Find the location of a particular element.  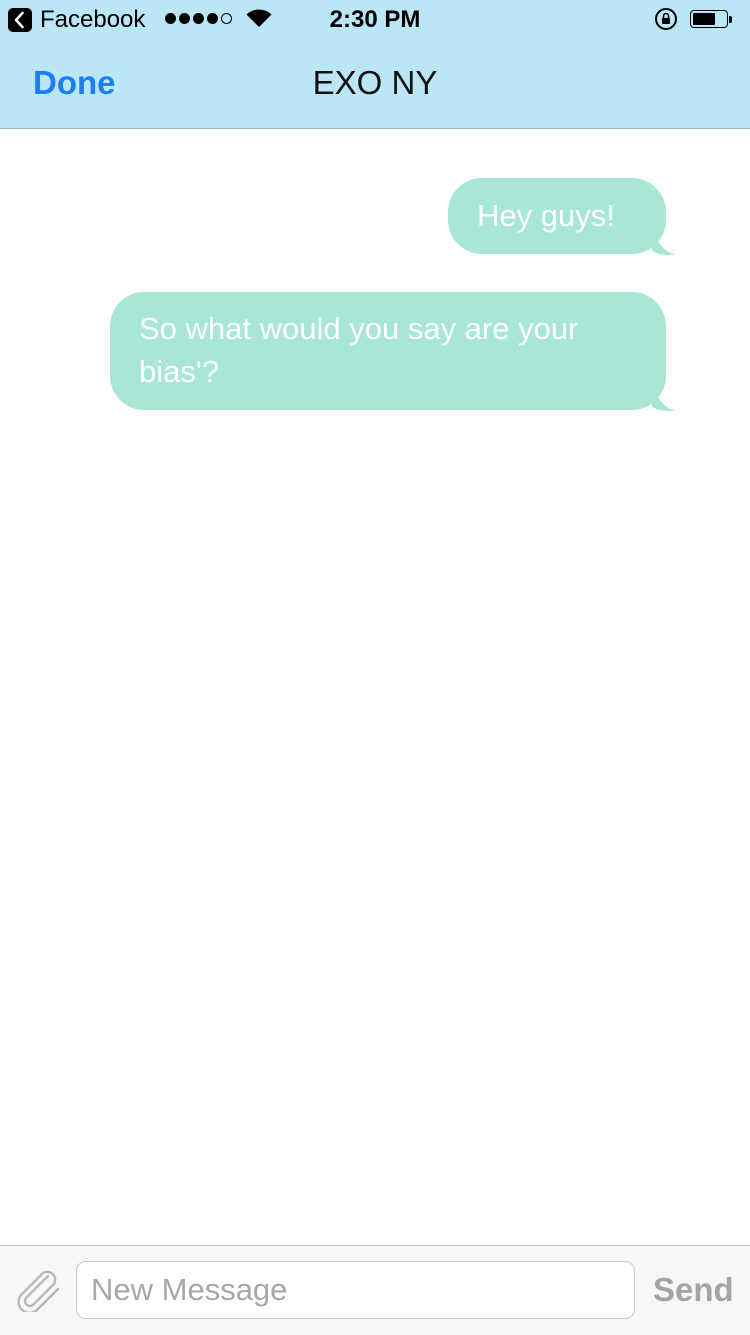

battery-icon is located at coordinates (712, 20).